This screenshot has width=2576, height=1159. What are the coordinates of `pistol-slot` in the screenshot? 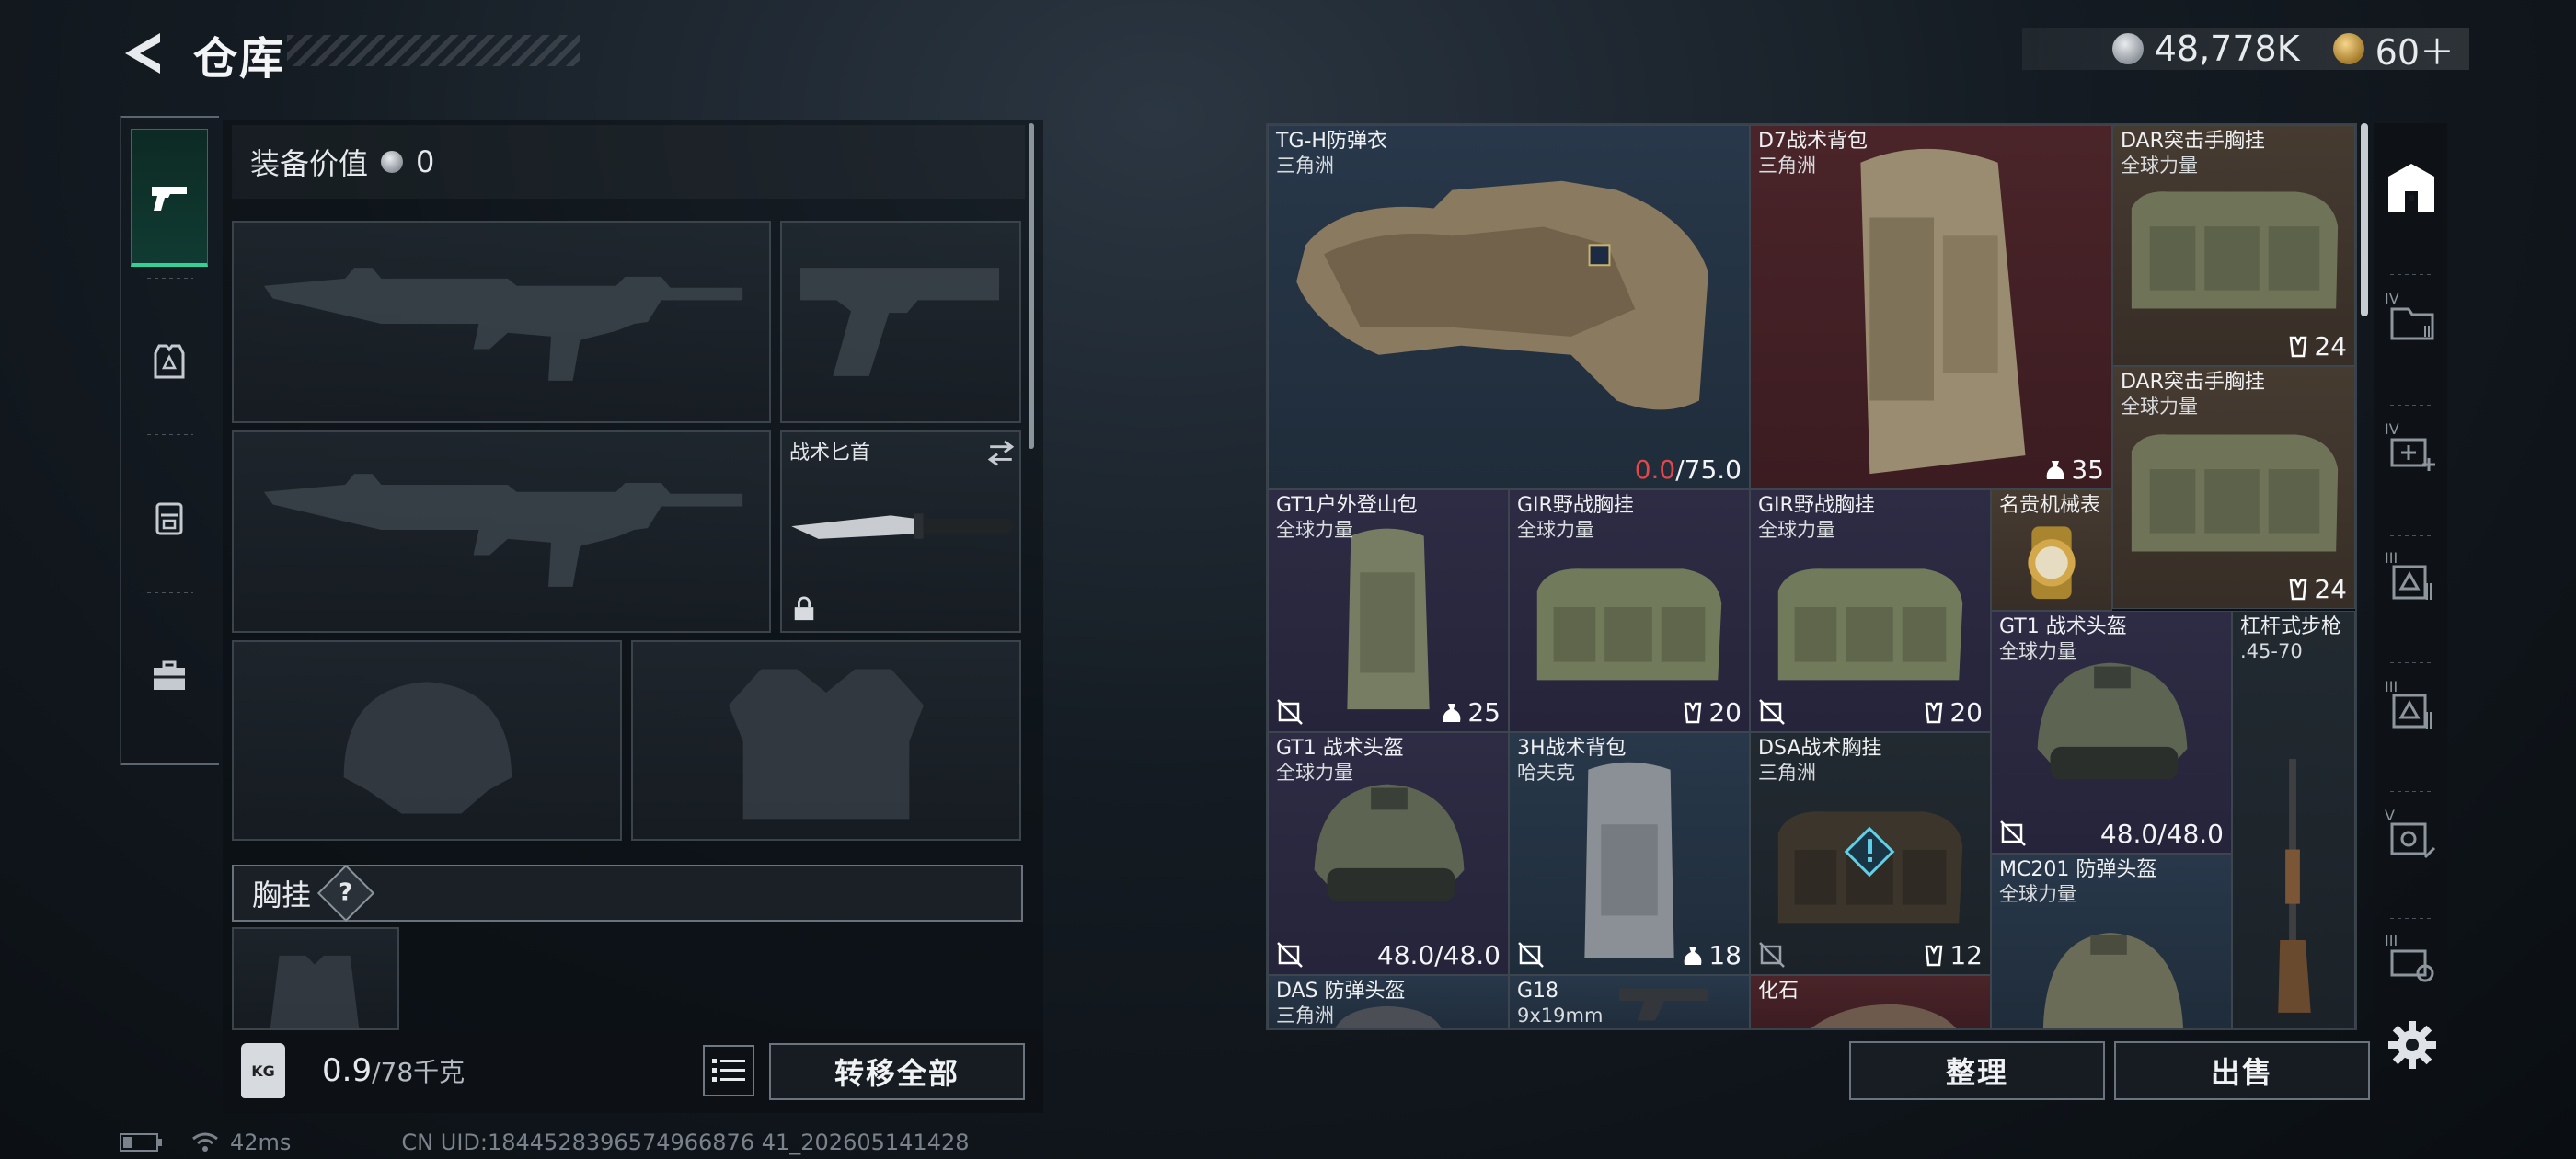 It's located at (900, 322).